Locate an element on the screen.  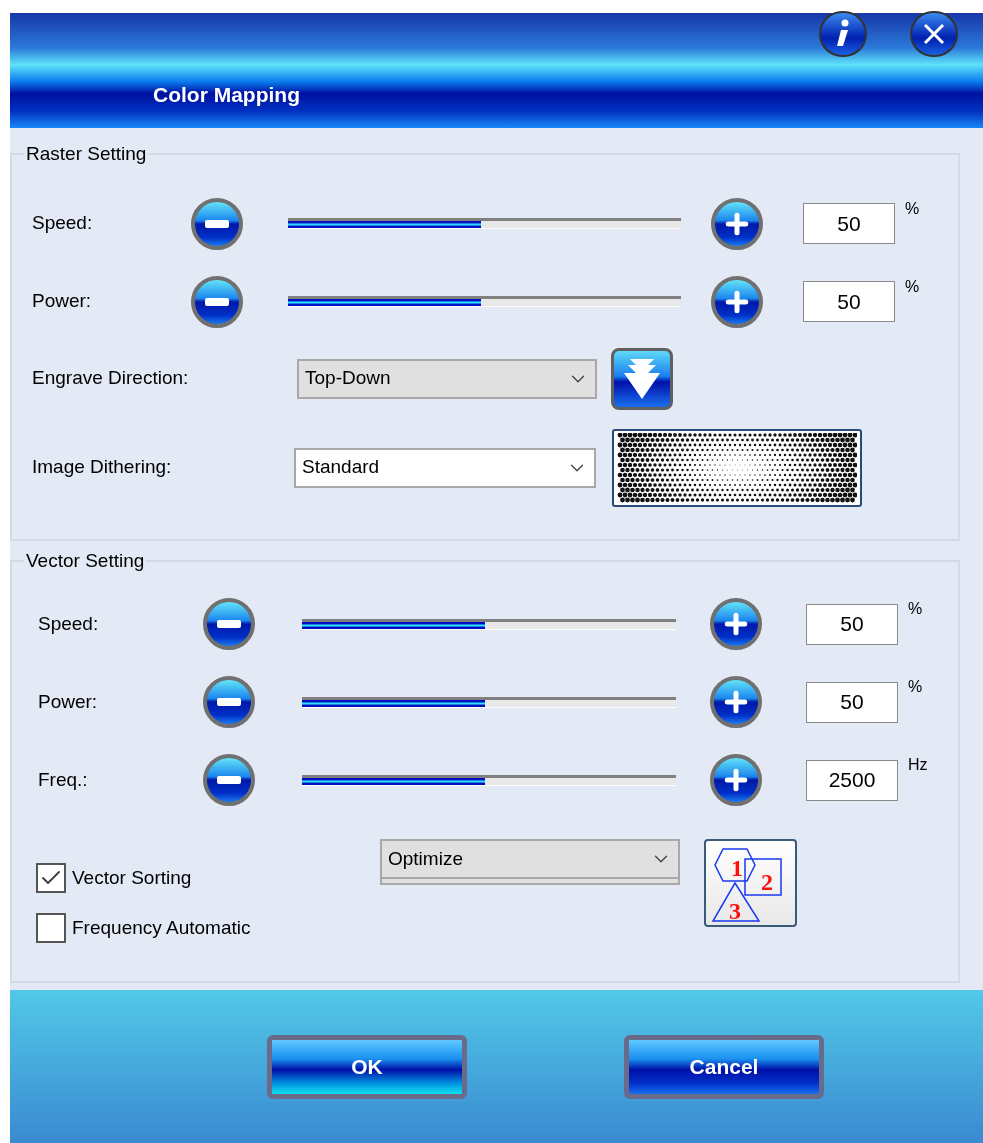
order-digit: 3 is located at coordinates (734, 910).